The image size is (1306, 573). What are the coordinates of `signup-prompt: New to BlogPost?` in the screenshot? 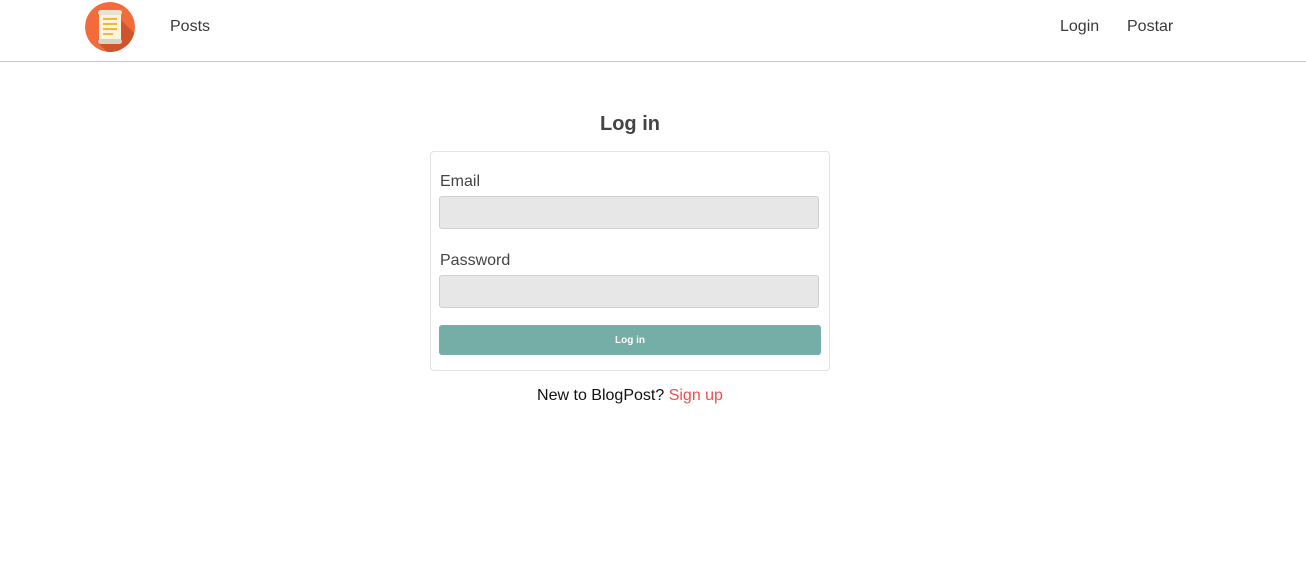 It's located at (601, 395).